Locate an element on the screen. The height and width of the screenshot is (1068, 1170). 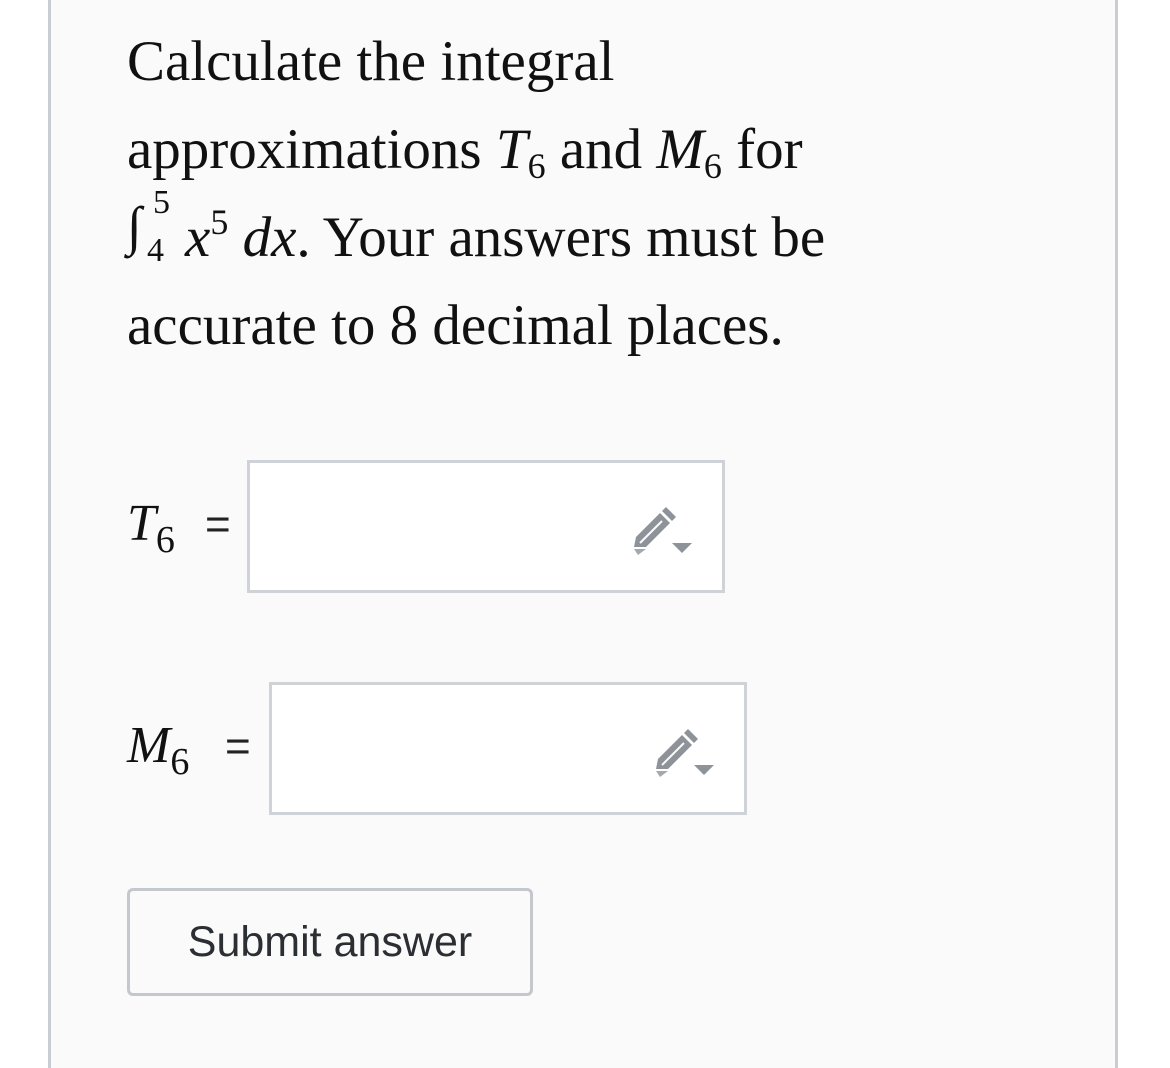
t-subscript: 6 is located at coordinates (536, 166).